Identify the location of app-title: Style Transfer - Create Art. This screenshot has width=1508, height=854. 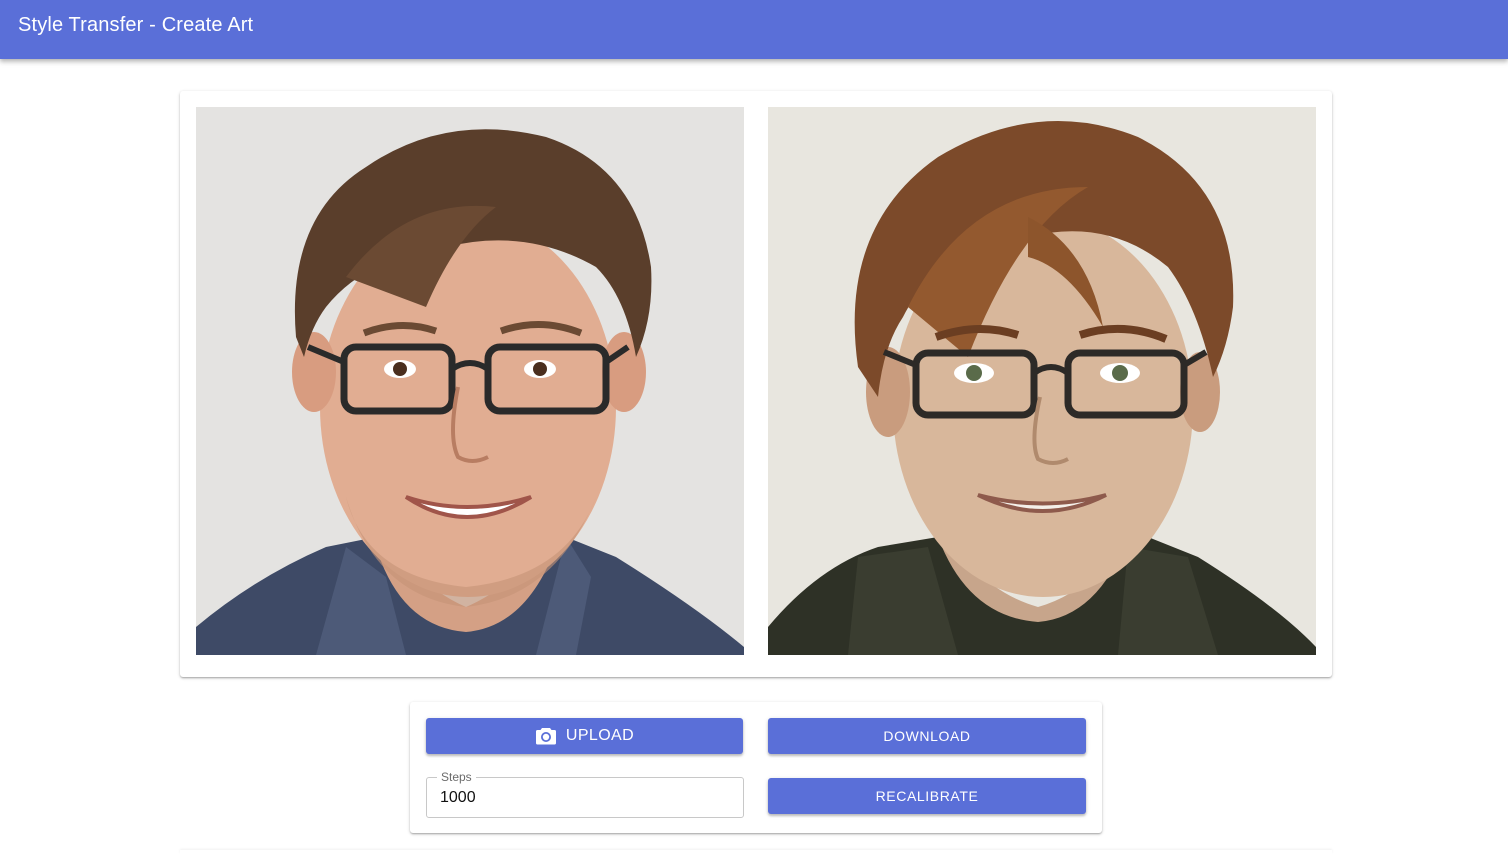
(136, 25).